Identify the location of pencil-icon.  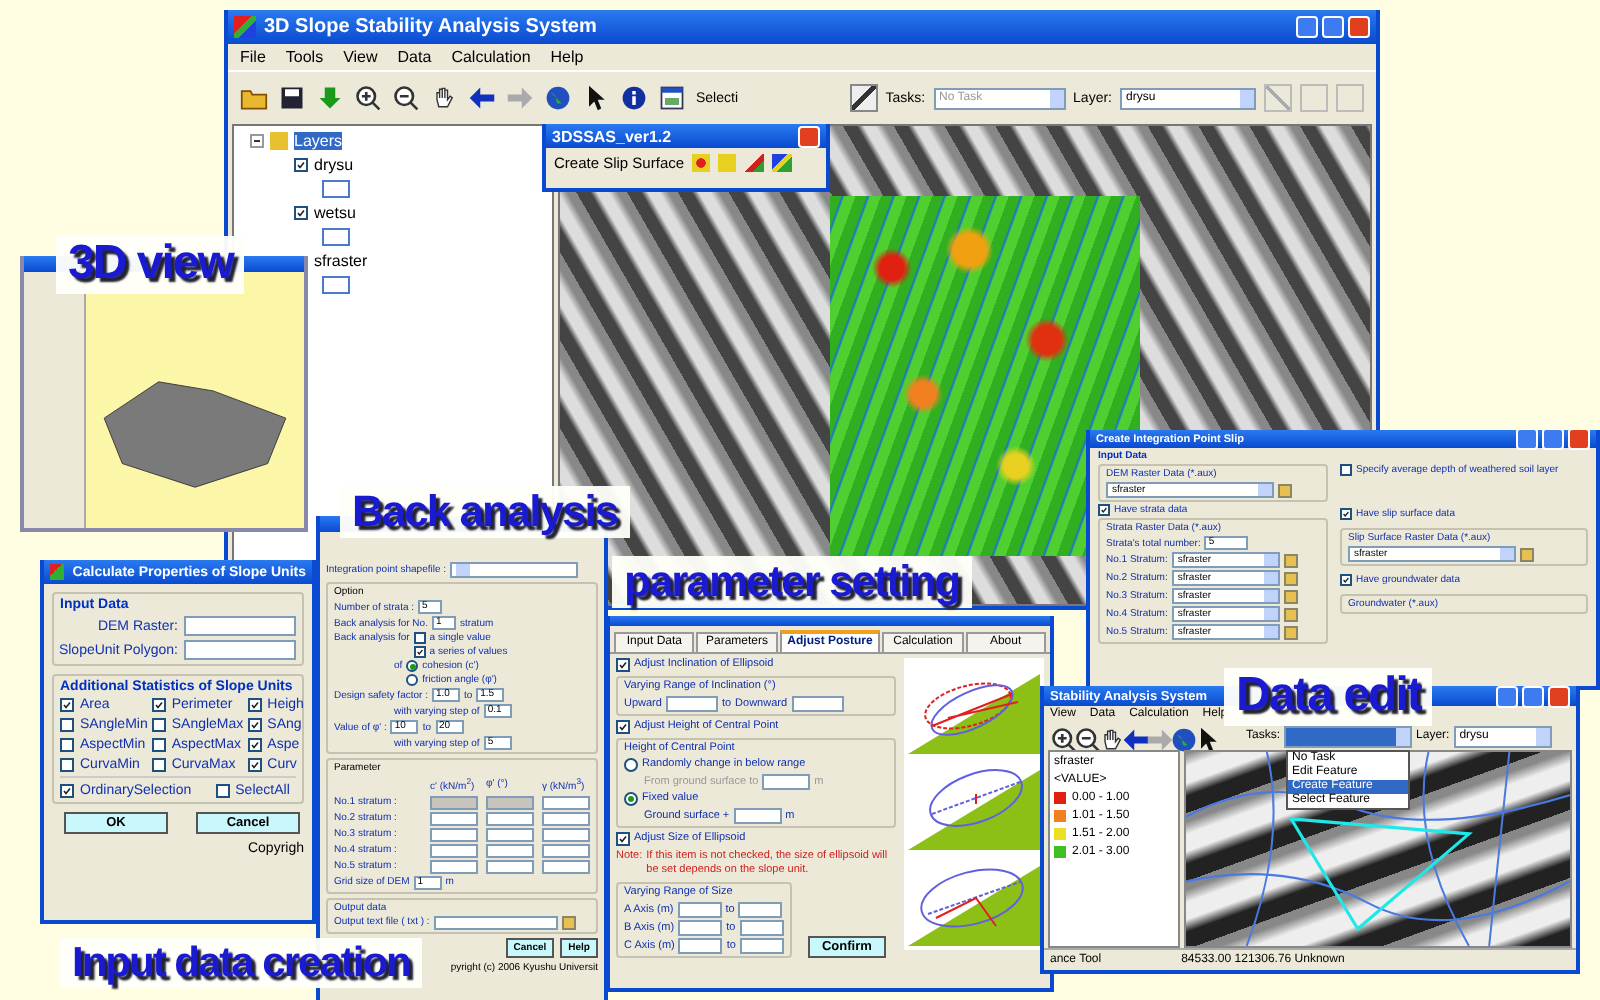
(863, 98).